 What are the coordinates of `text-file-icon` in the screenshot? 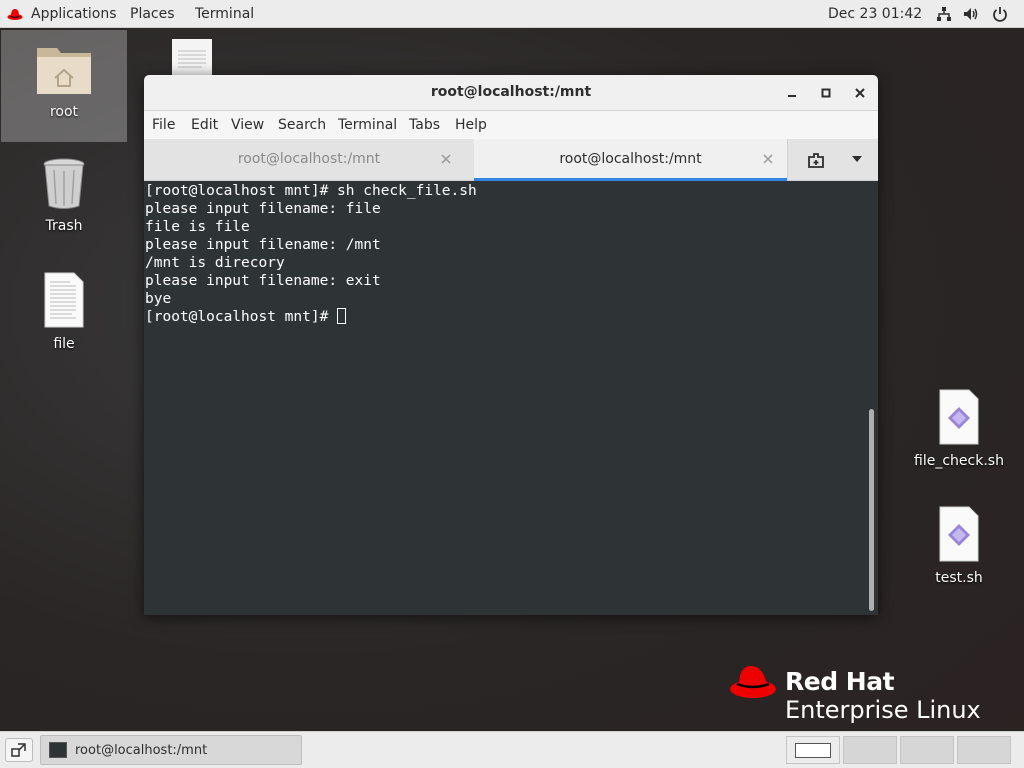 It's located at (64, 300).